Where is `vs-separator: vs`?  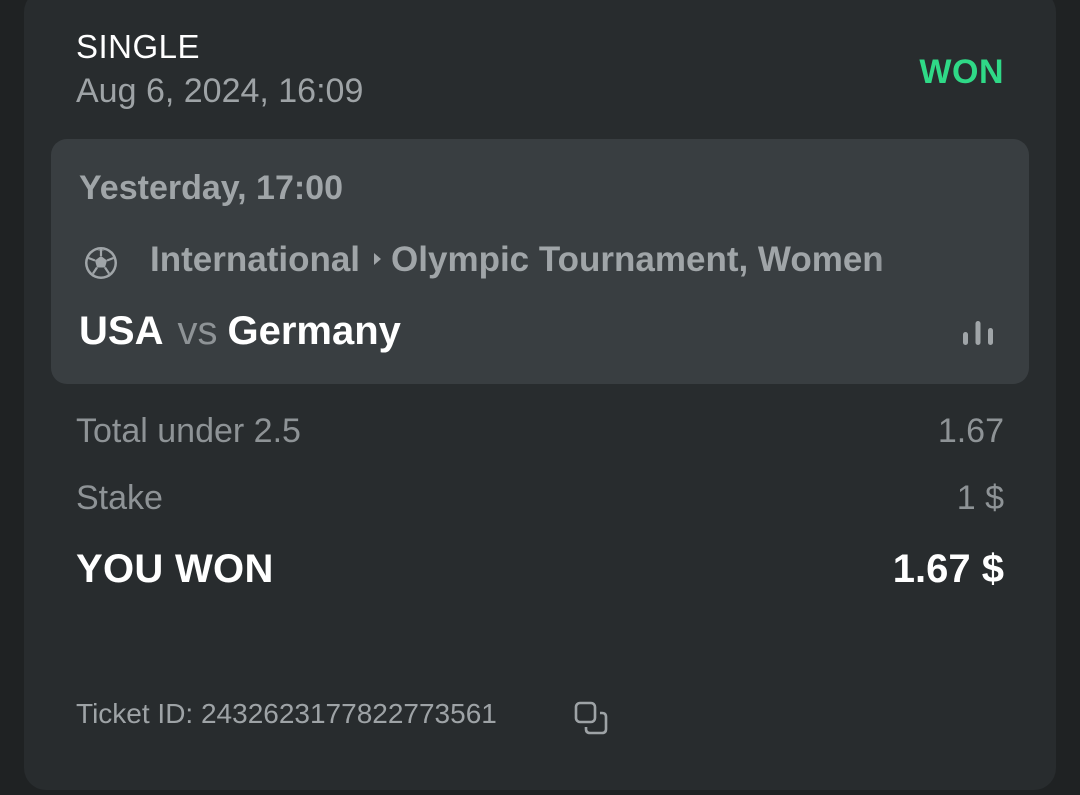
vs-separator: vs is located at coordinates (197, 331).